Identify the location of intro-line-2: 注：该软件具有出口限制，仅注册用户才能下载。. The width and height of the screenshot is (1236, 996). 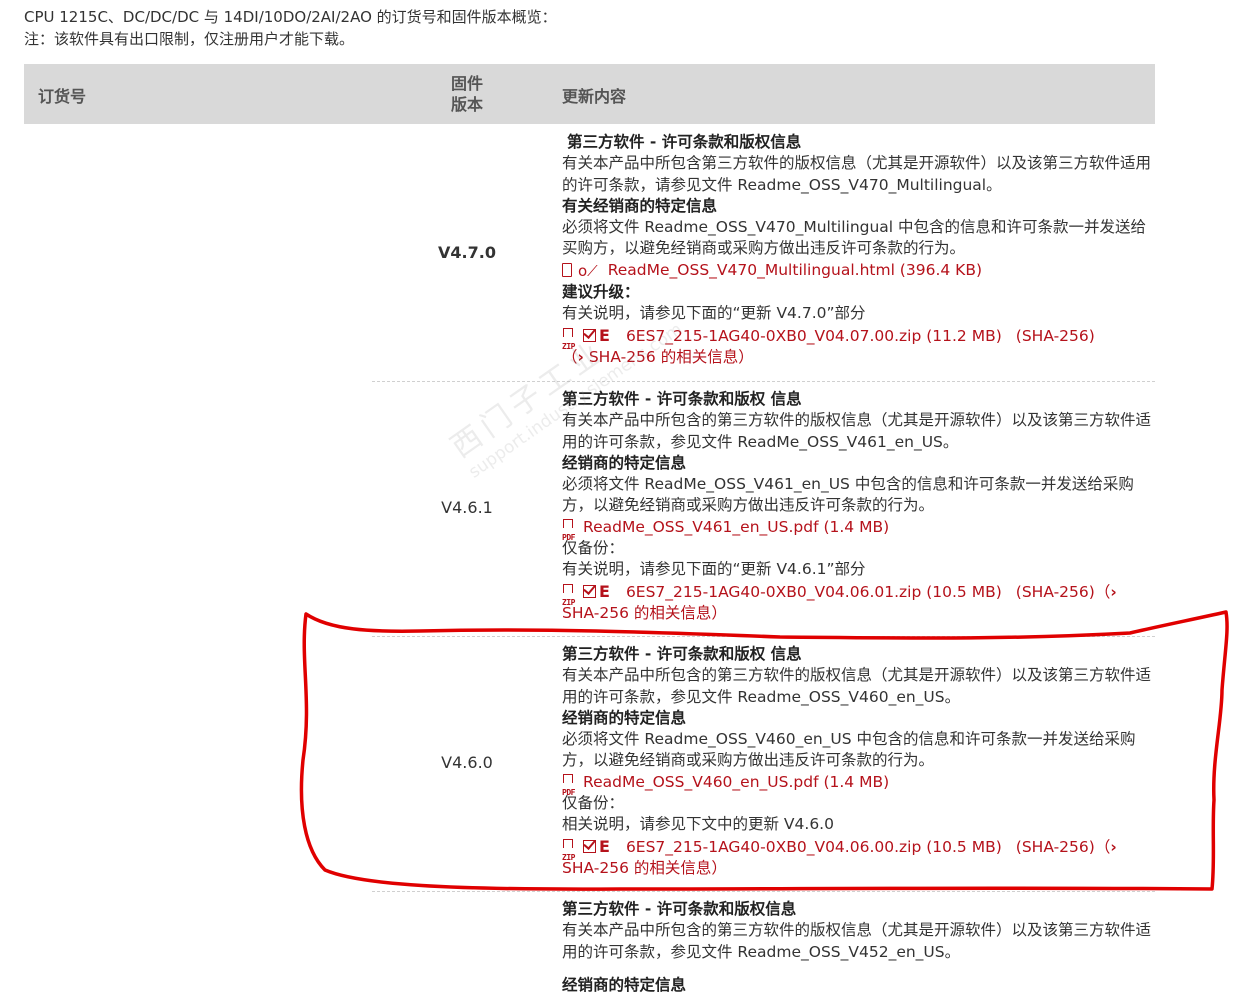
(189, 39).